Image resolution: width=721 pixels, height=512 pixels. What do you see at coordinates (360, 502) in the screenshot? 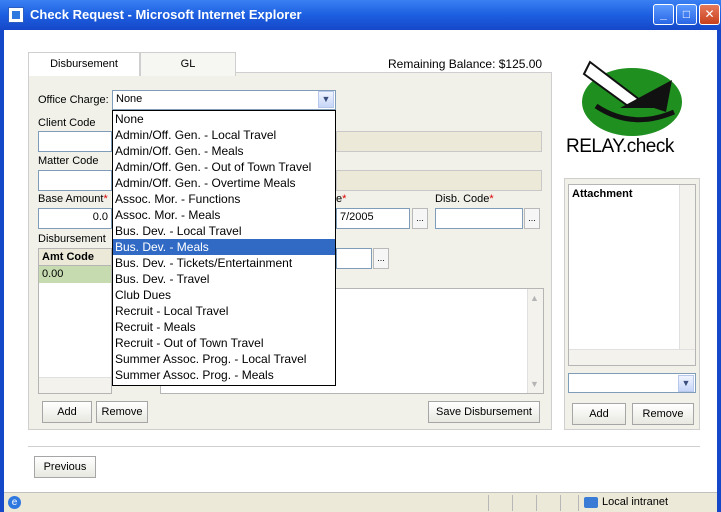
I see `status-bar: e Local intranet` at bounding box center [360, 502].